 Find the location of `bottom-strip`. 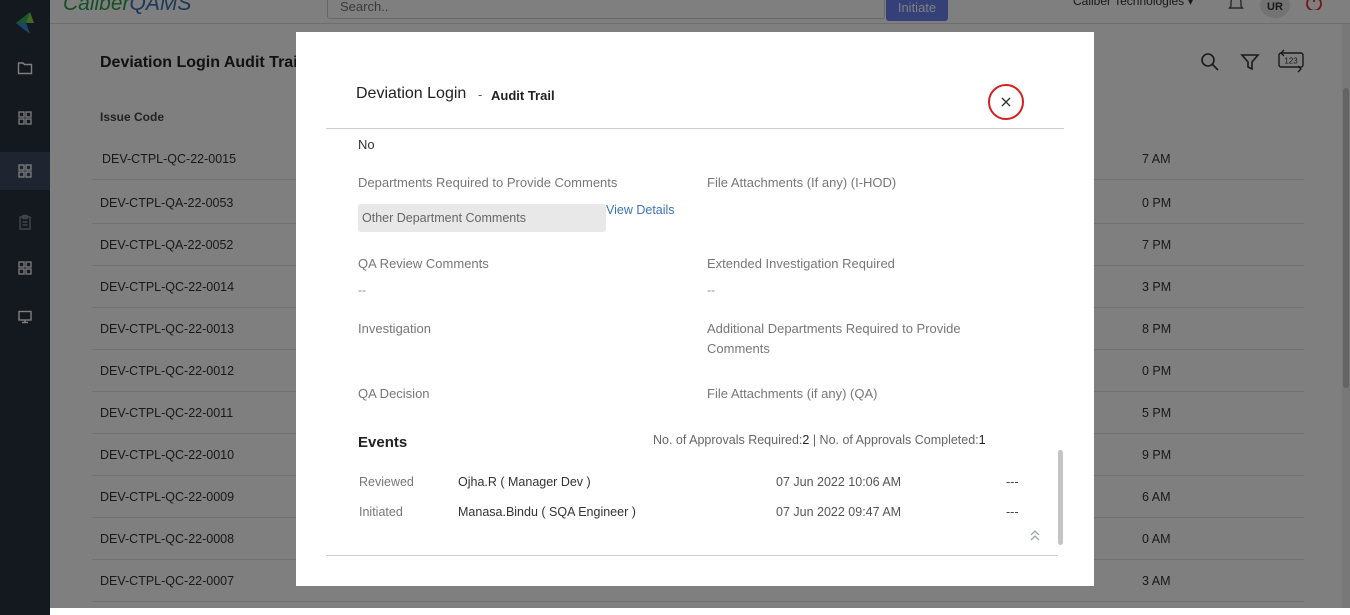

bottom-strip is located at coordinates (700, 611).